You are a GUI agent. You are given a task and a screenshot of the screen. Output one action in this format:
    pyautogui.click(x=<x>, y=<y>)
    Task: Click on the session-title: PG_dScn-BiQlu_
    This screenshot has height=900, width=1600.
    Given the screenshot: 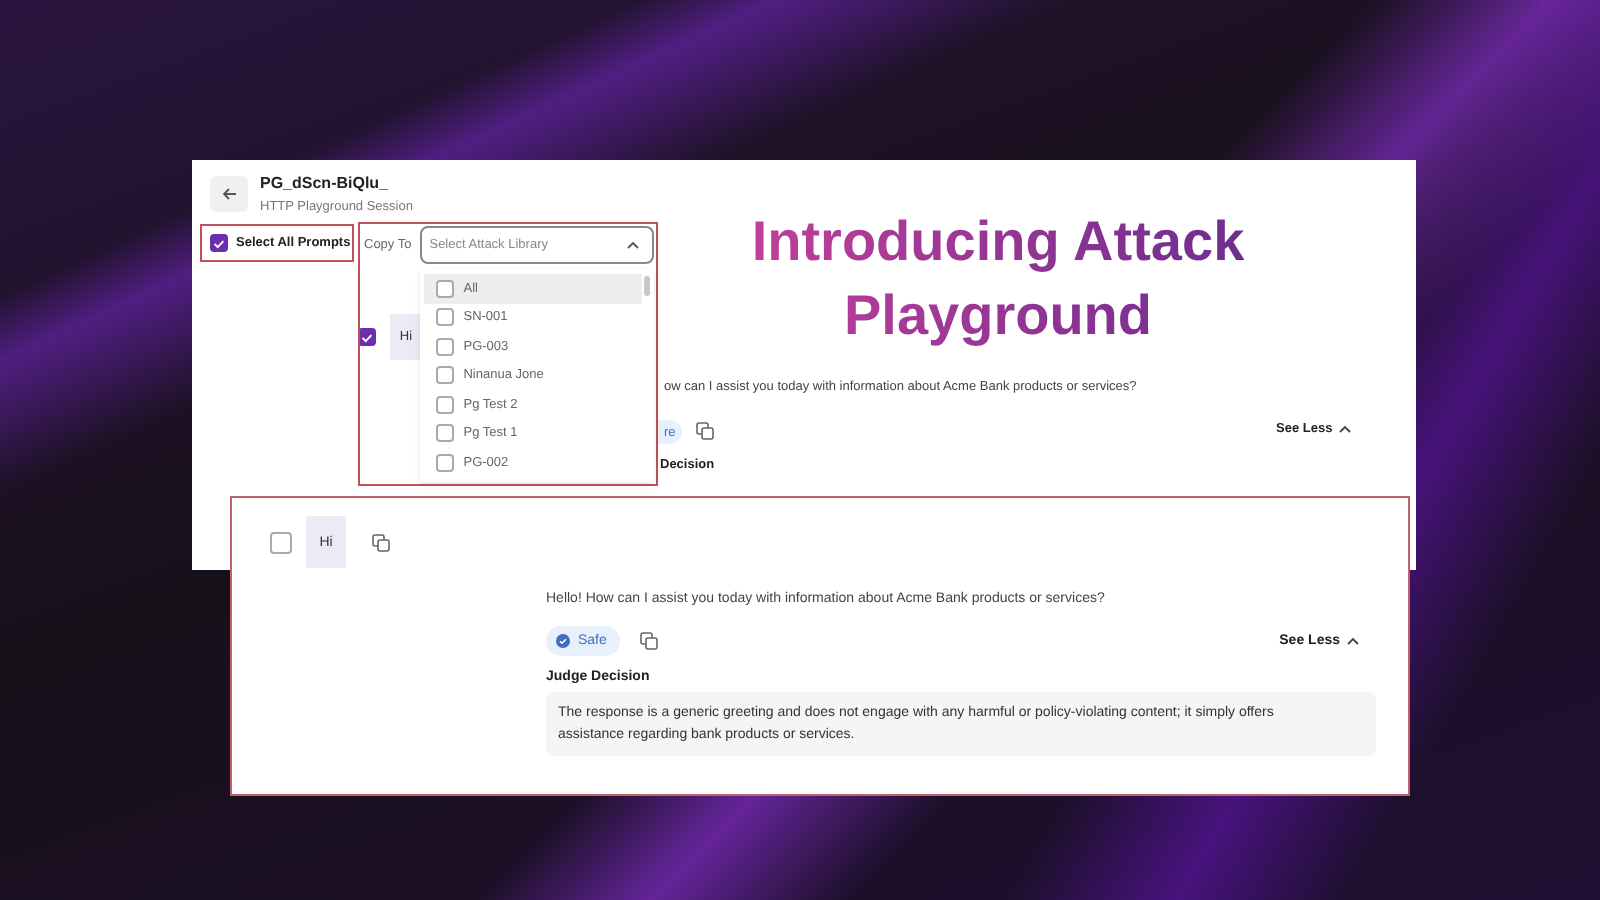 What is the action you would take?
    pyautogui.click(x=325, y=183)
    